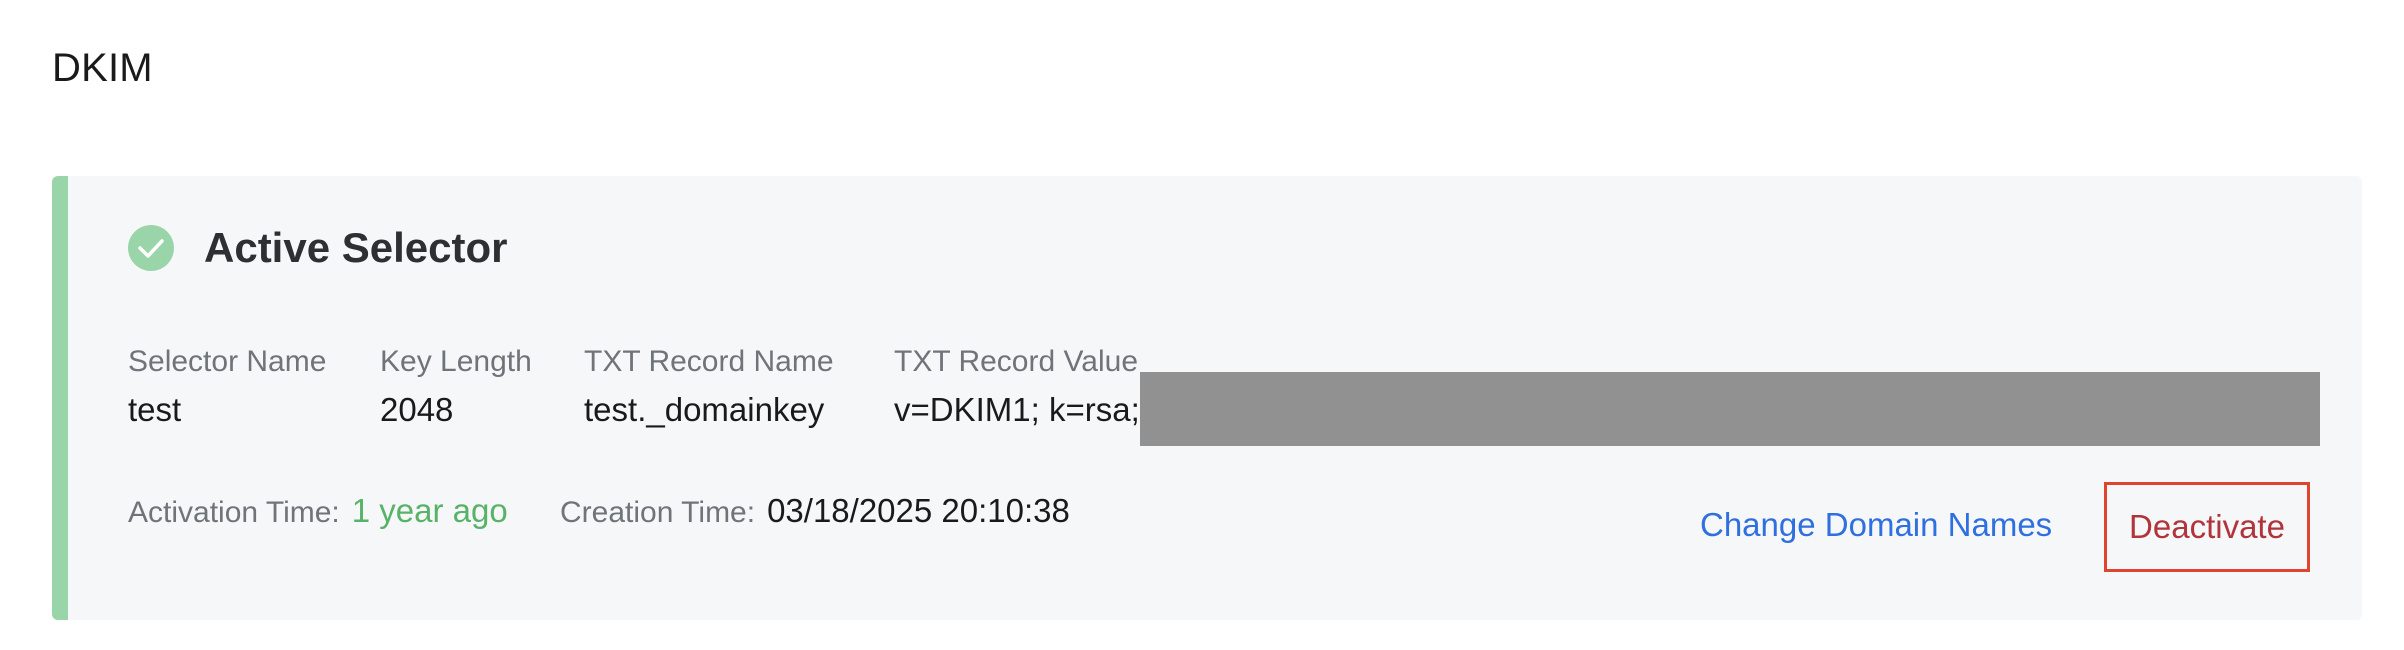 The image size is (2404, 650). Describe the element at coordinates (234, 512) in the screenshot. I see `activation-time-label: Activation Time:` at that location.